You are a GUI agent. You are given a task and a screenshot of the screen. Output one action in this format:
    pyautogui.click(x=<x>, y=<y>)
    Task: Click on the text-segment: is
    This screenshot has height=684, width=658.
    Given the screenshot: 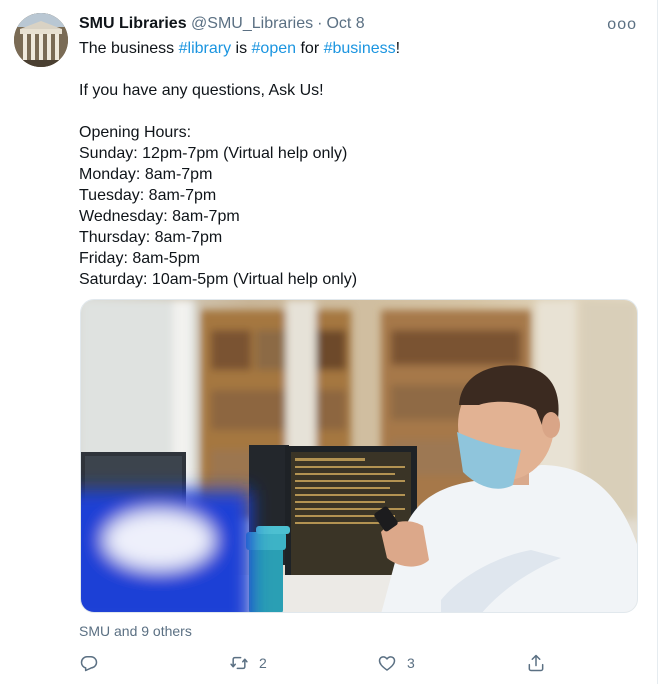 What is the action you would take?
    pyautogui.click(x=241, y=48)
    